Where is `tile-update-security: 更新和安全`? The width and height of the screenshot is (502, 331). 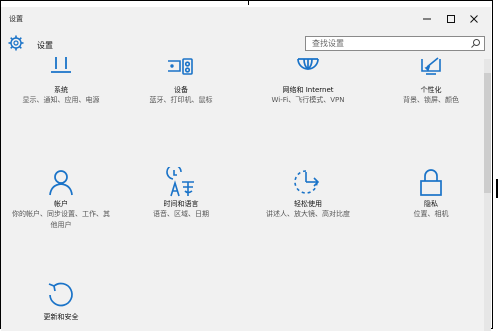 tile-update-security: 更新和安全 is located at coordinates (61, 301).